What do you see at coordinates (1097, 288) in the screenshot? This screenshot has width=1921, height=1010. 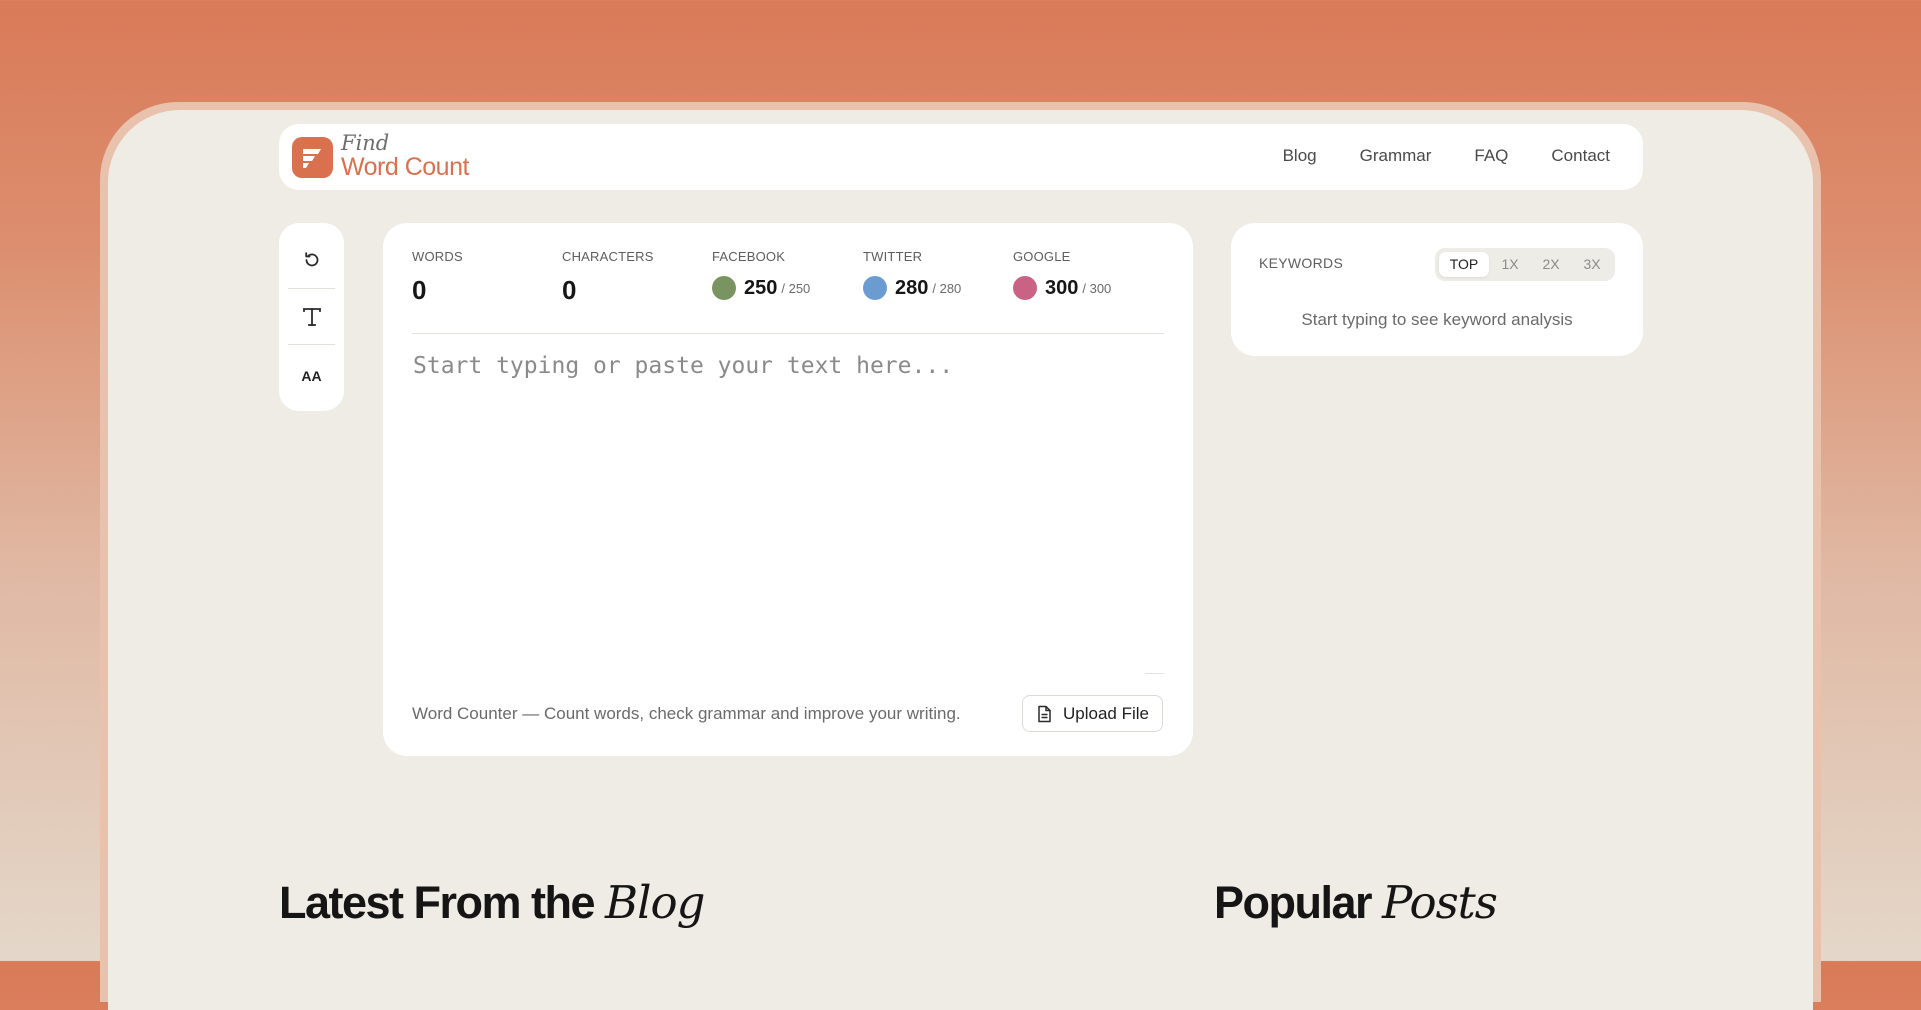 I see `stat-google-max: / 300` at bounding box center [1097, 288].